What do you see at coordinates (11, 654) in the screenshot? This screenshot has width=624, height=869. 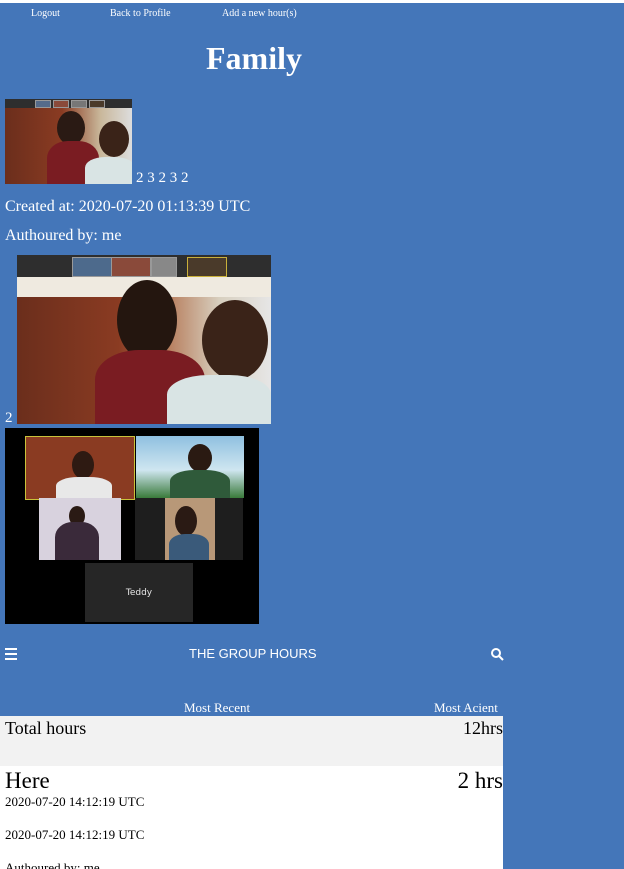 I see `hamburger-menu-icon` at bounding box center [11, 654].